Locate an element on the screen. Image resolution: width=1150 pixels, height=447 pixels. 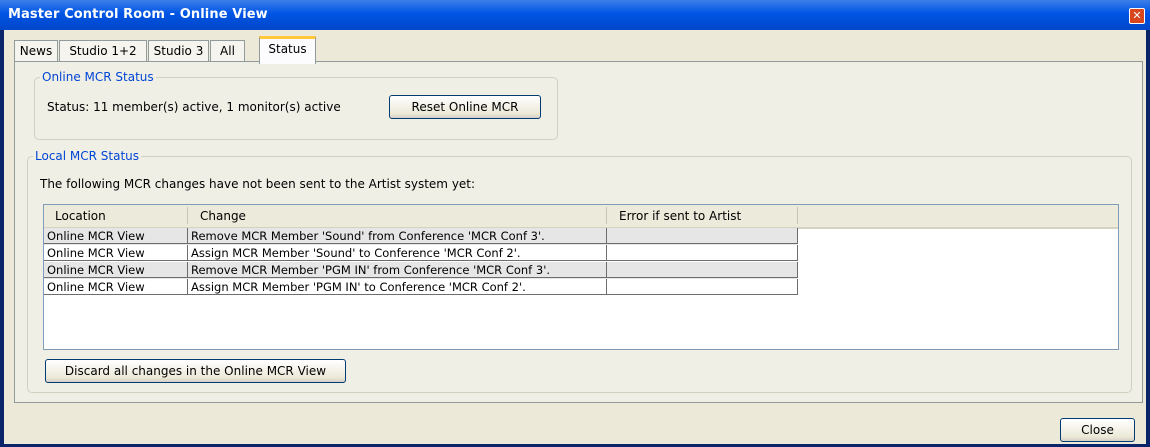
tab-news: News is located at coordinates (36, 50).